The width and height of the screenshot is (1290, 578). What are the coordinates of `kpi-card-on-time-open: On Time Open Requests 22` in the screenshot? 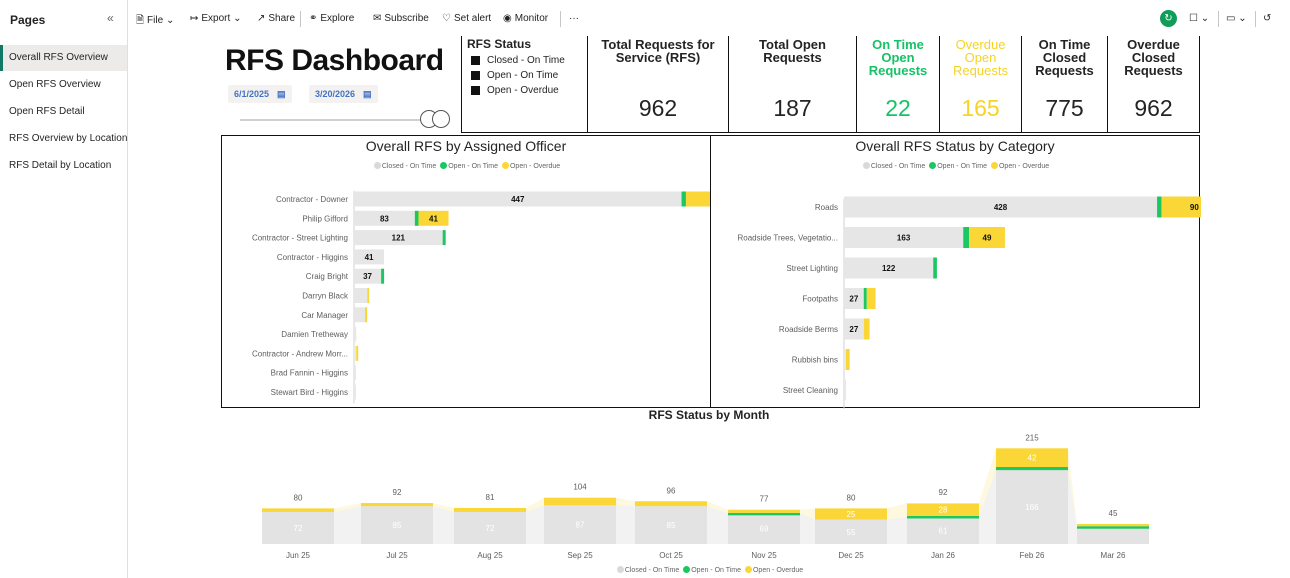 It's located at (898, 84).